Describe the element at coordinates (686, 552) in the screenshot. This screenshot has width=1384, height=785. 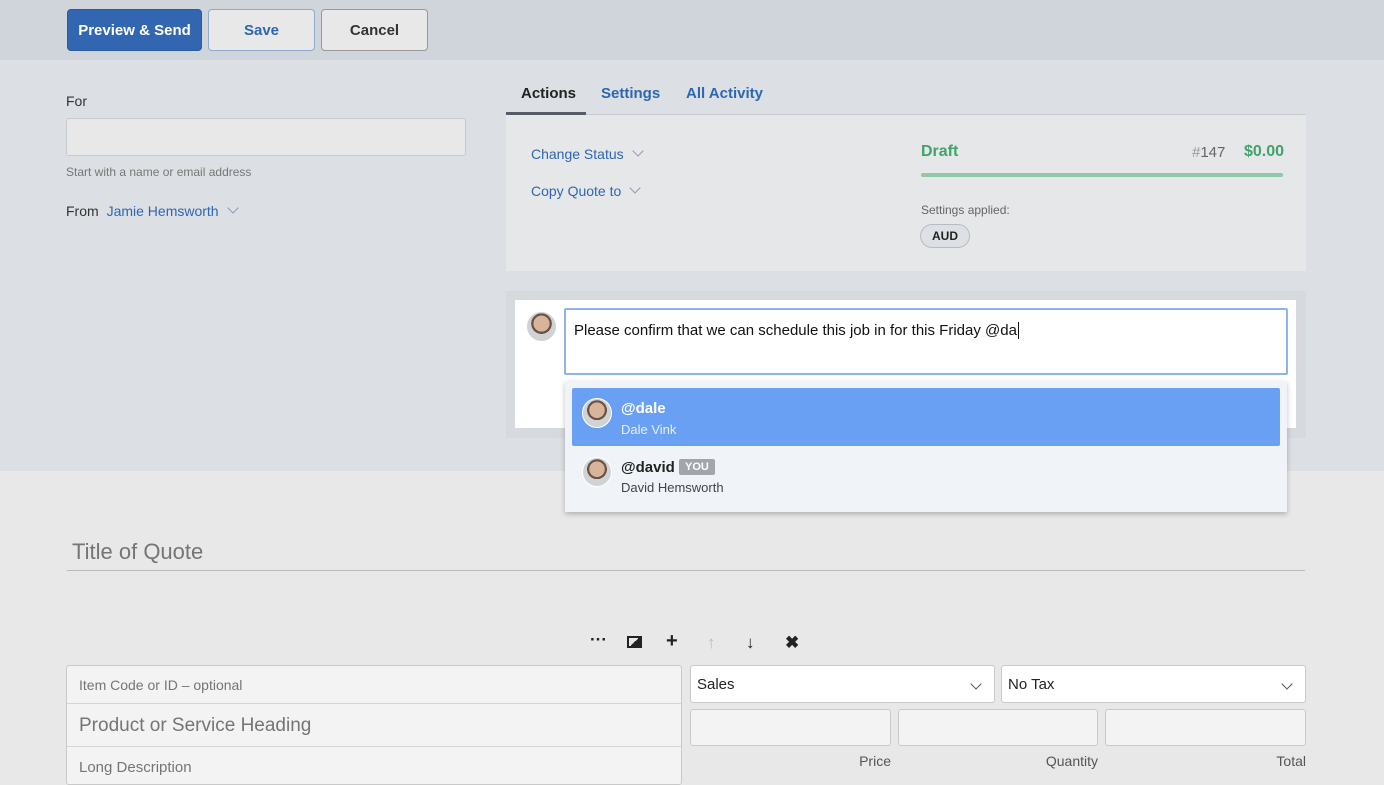
I see `quote-title-input` at that location.